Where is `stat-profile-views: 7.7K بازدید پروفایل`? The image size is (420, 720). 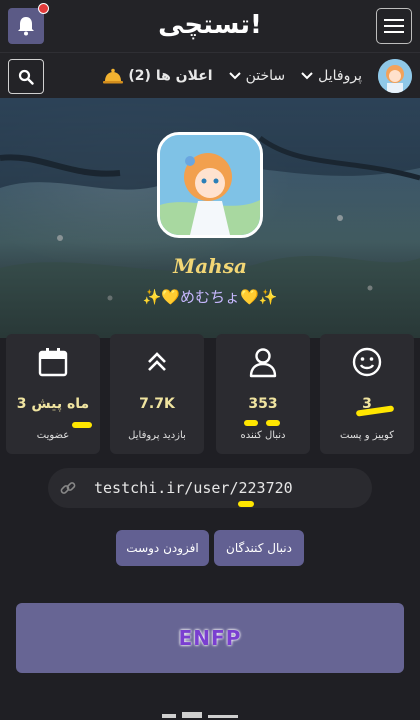
stat-profile-views: 7.7K بازدید پروفایل is located at coordinates (157, 394).